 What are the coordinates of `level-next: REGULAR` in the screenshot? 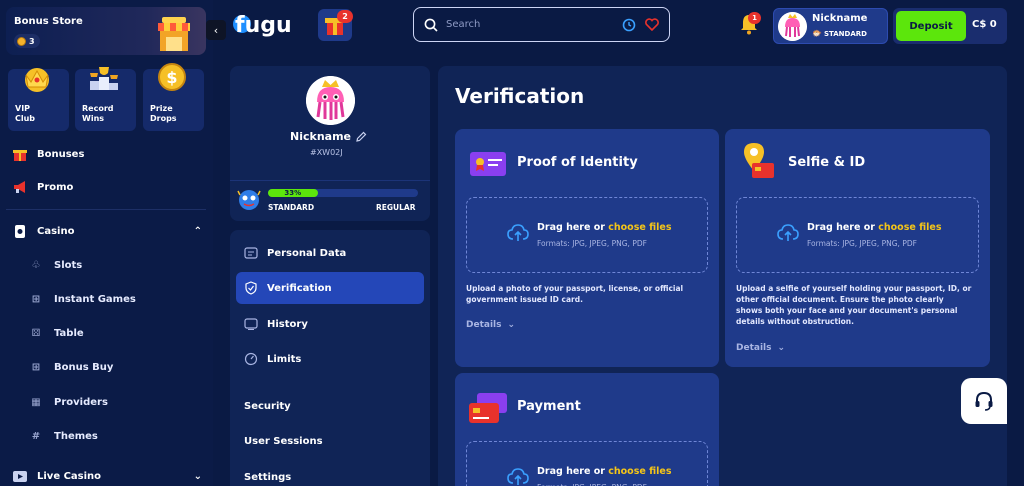 It's located at (396, 207).